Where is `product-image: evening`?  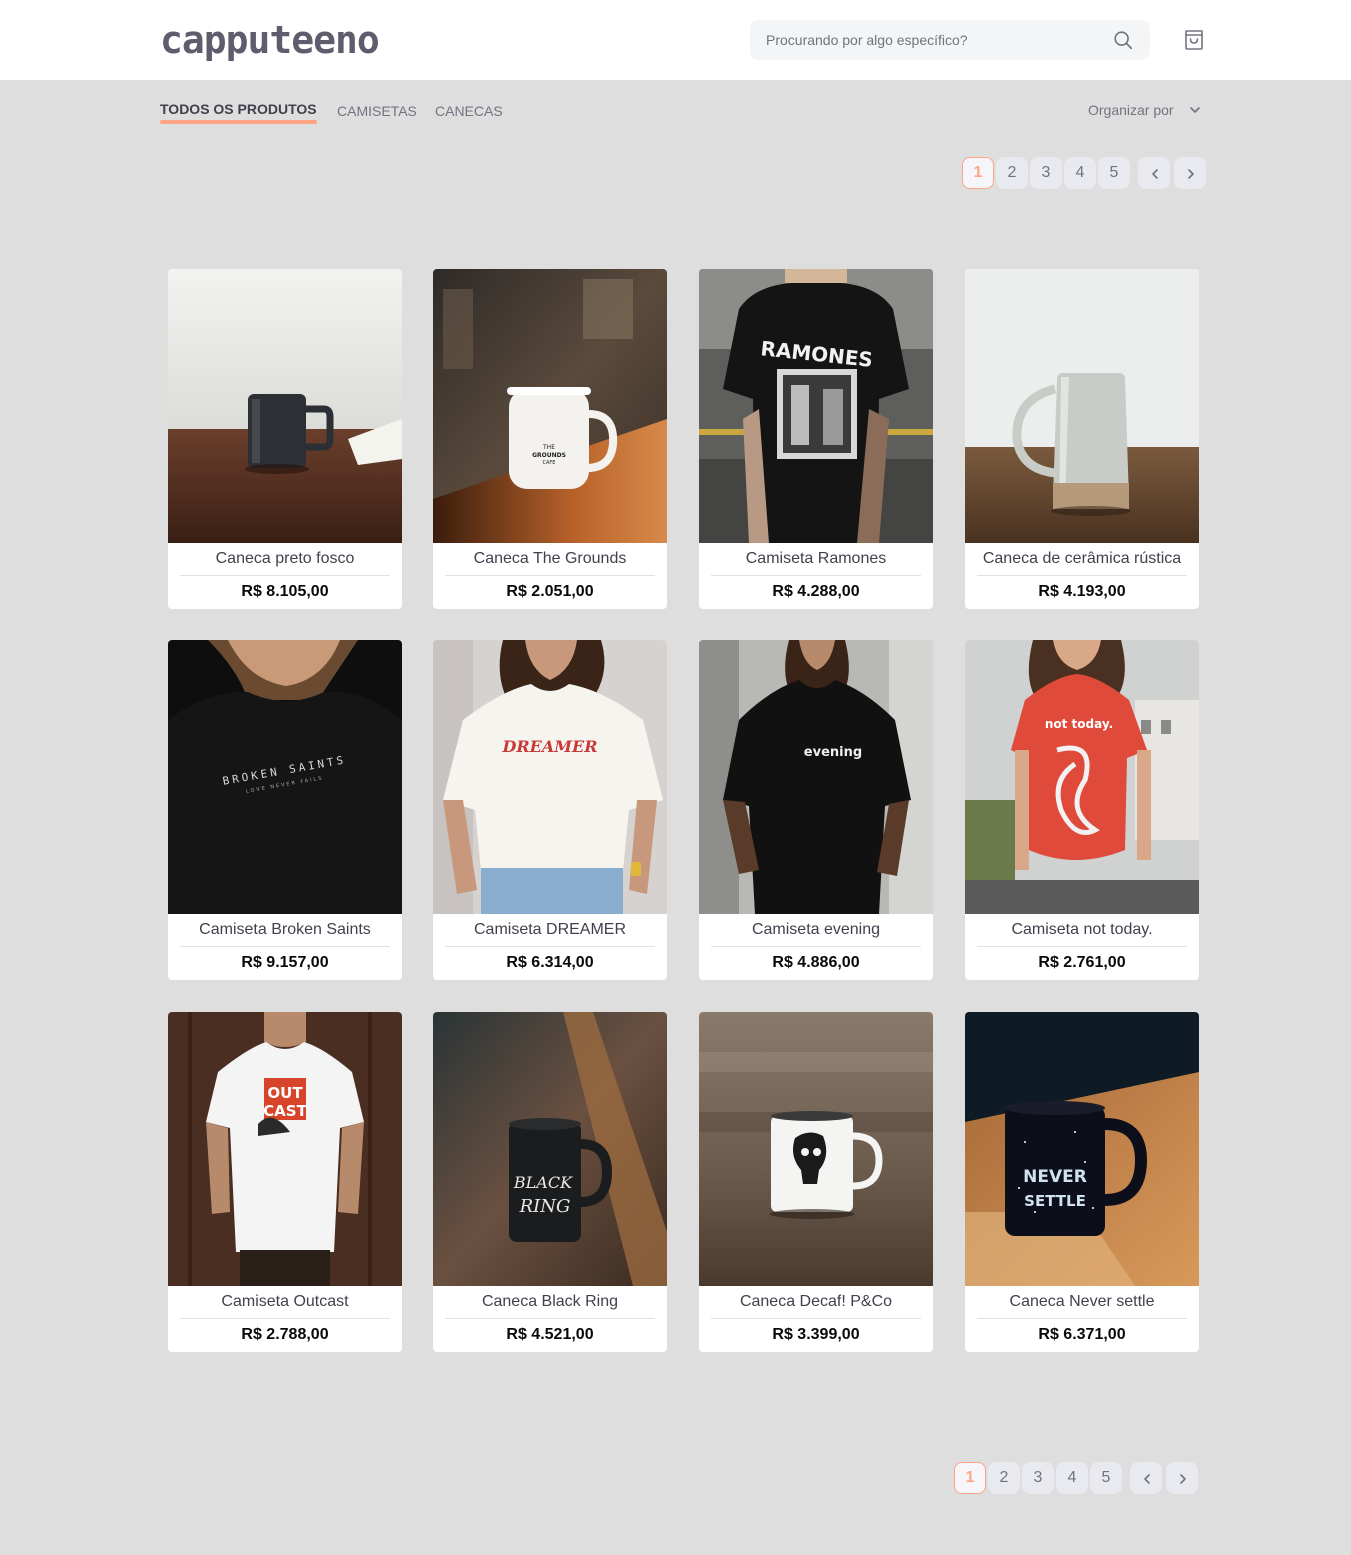 product-image: evening is located at coordinates (816, 777).